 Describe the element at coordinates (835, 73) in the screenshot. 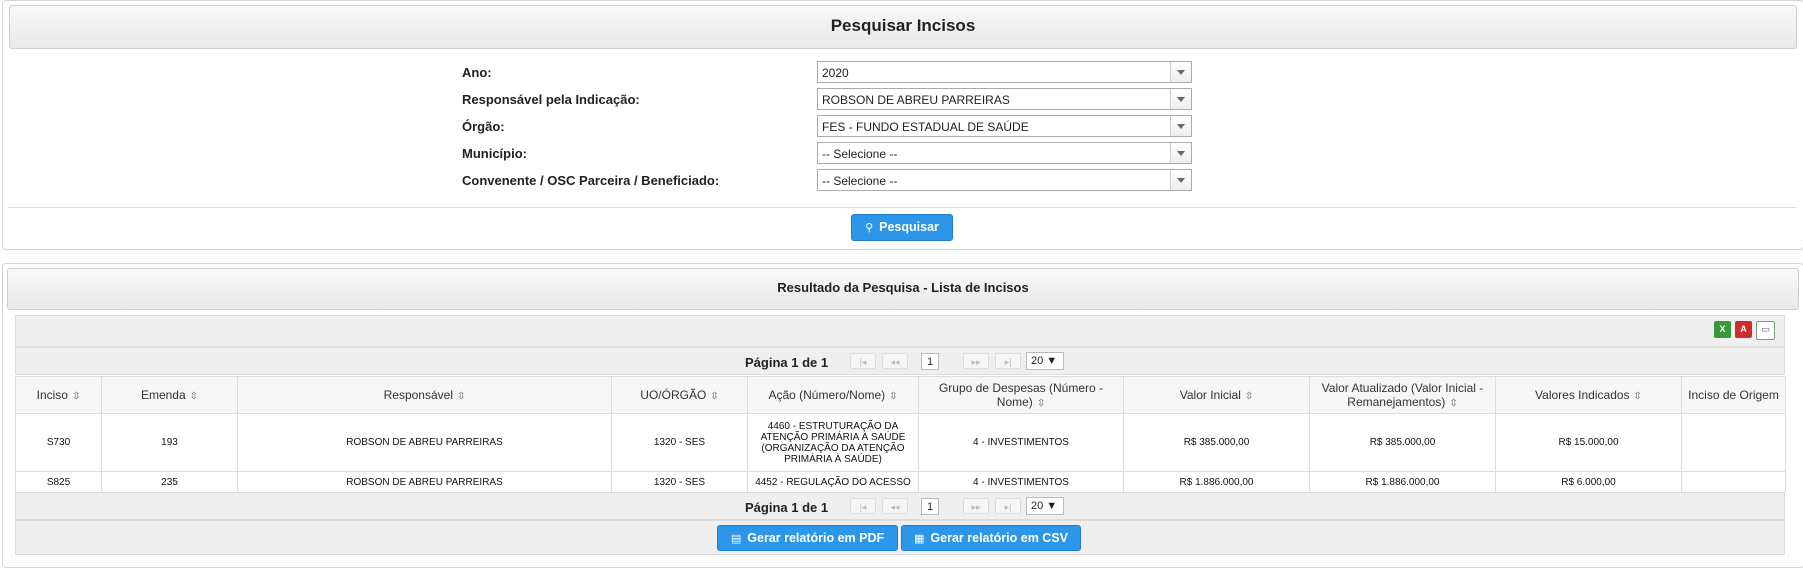

I see `year-value: 2020` at that location.